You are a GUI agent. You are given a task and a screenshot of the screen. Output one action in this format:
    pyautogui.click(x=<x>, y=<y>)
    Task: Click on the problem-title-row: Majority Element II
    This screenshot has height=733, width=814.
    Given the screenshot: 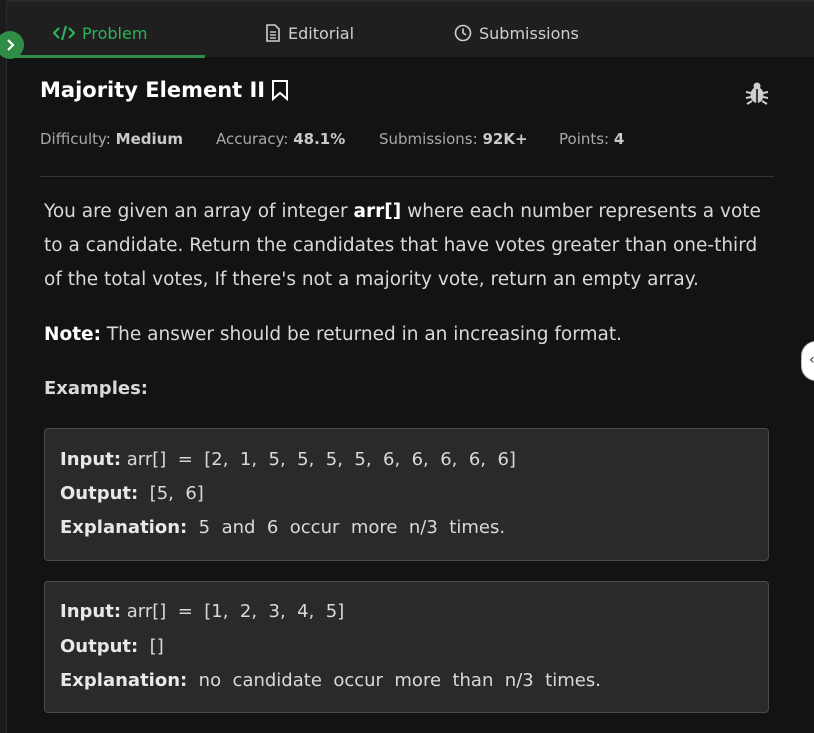 What is the action you would take?
    pyautogui.click(x=164, y=90)
    